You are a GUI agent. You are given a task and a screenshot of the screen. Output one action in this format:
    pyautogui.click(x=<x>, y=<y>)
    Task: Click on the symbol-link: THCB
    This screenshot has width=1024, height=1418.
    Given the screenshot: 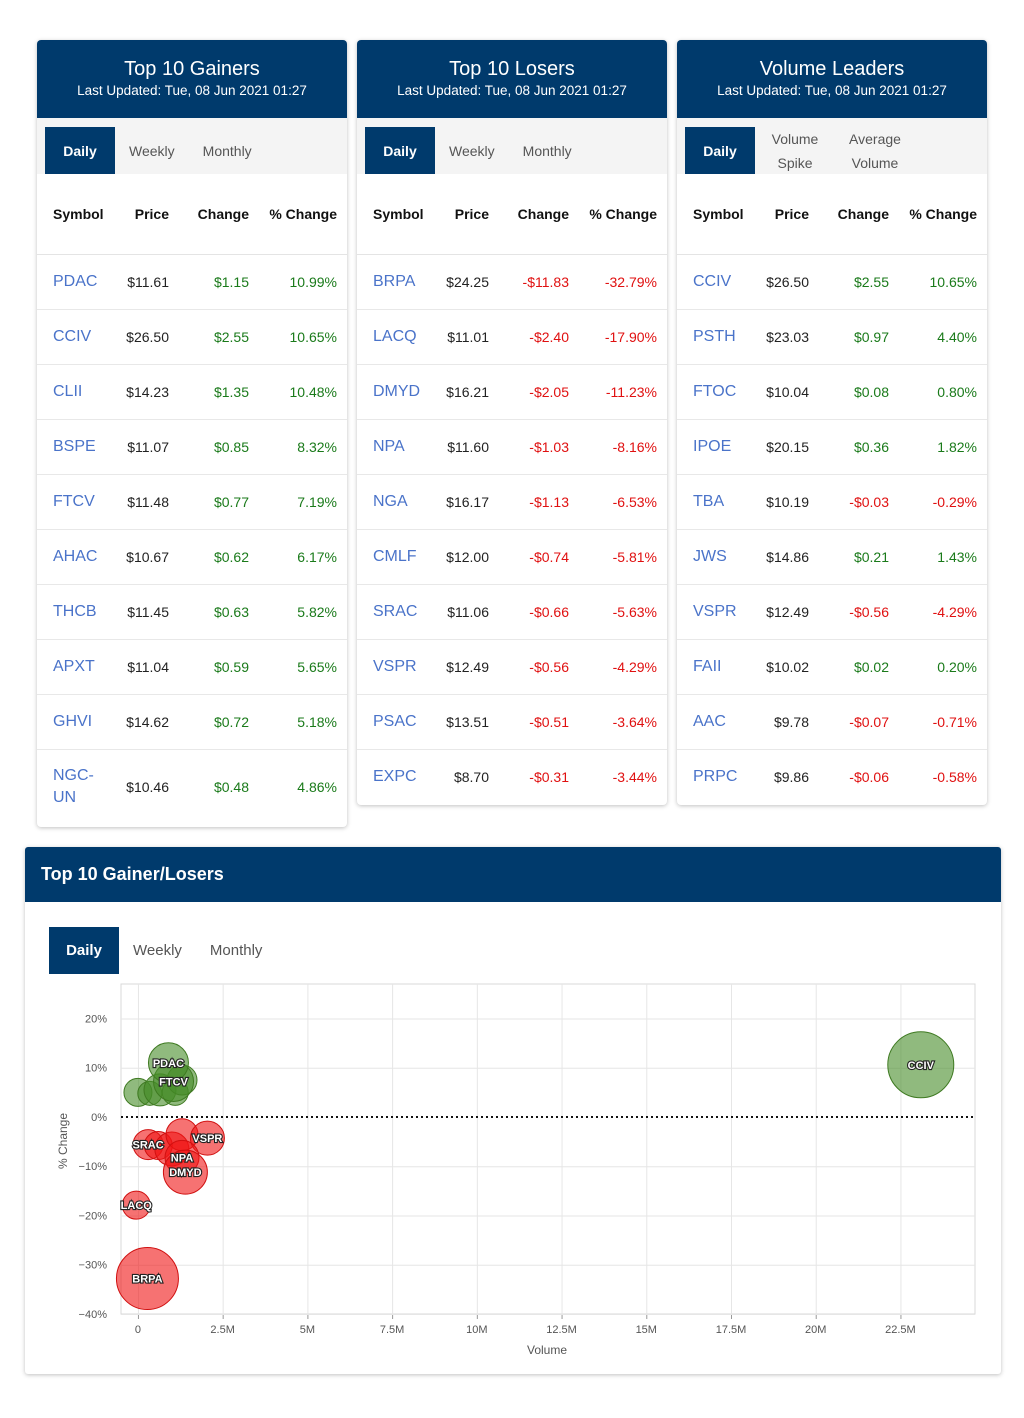 What is the action you would take?
    pyautogui.click(x=77, y=612)
    